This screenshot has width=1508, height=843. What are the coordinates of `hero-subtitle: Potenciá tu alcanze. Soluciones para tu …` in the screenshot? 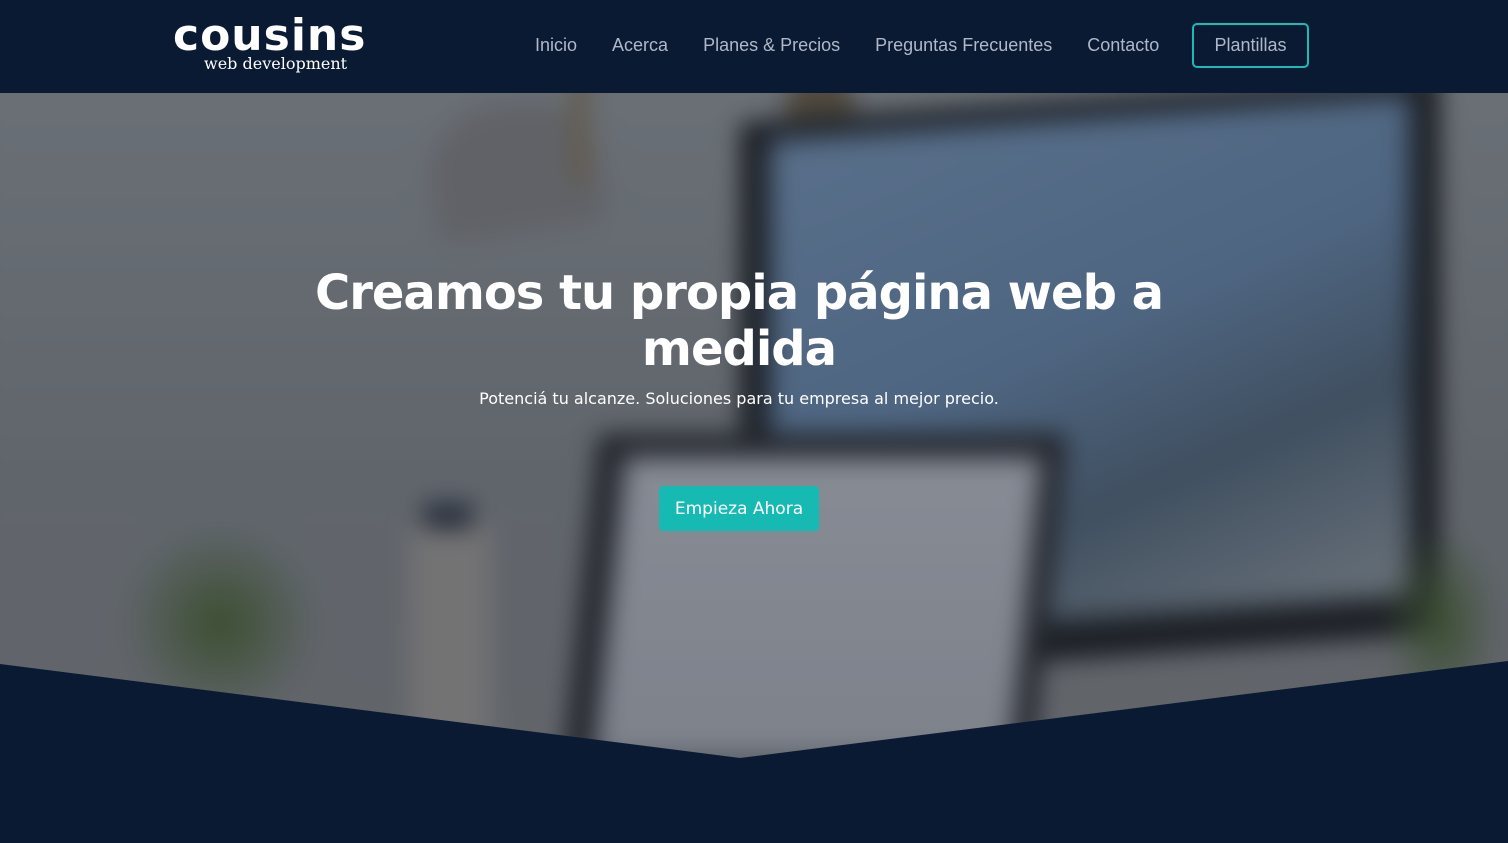 It's located at (739, 398).